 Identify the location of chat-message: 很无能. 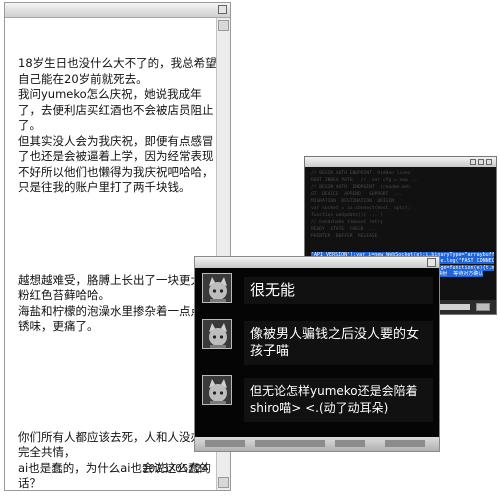
(317, 293).